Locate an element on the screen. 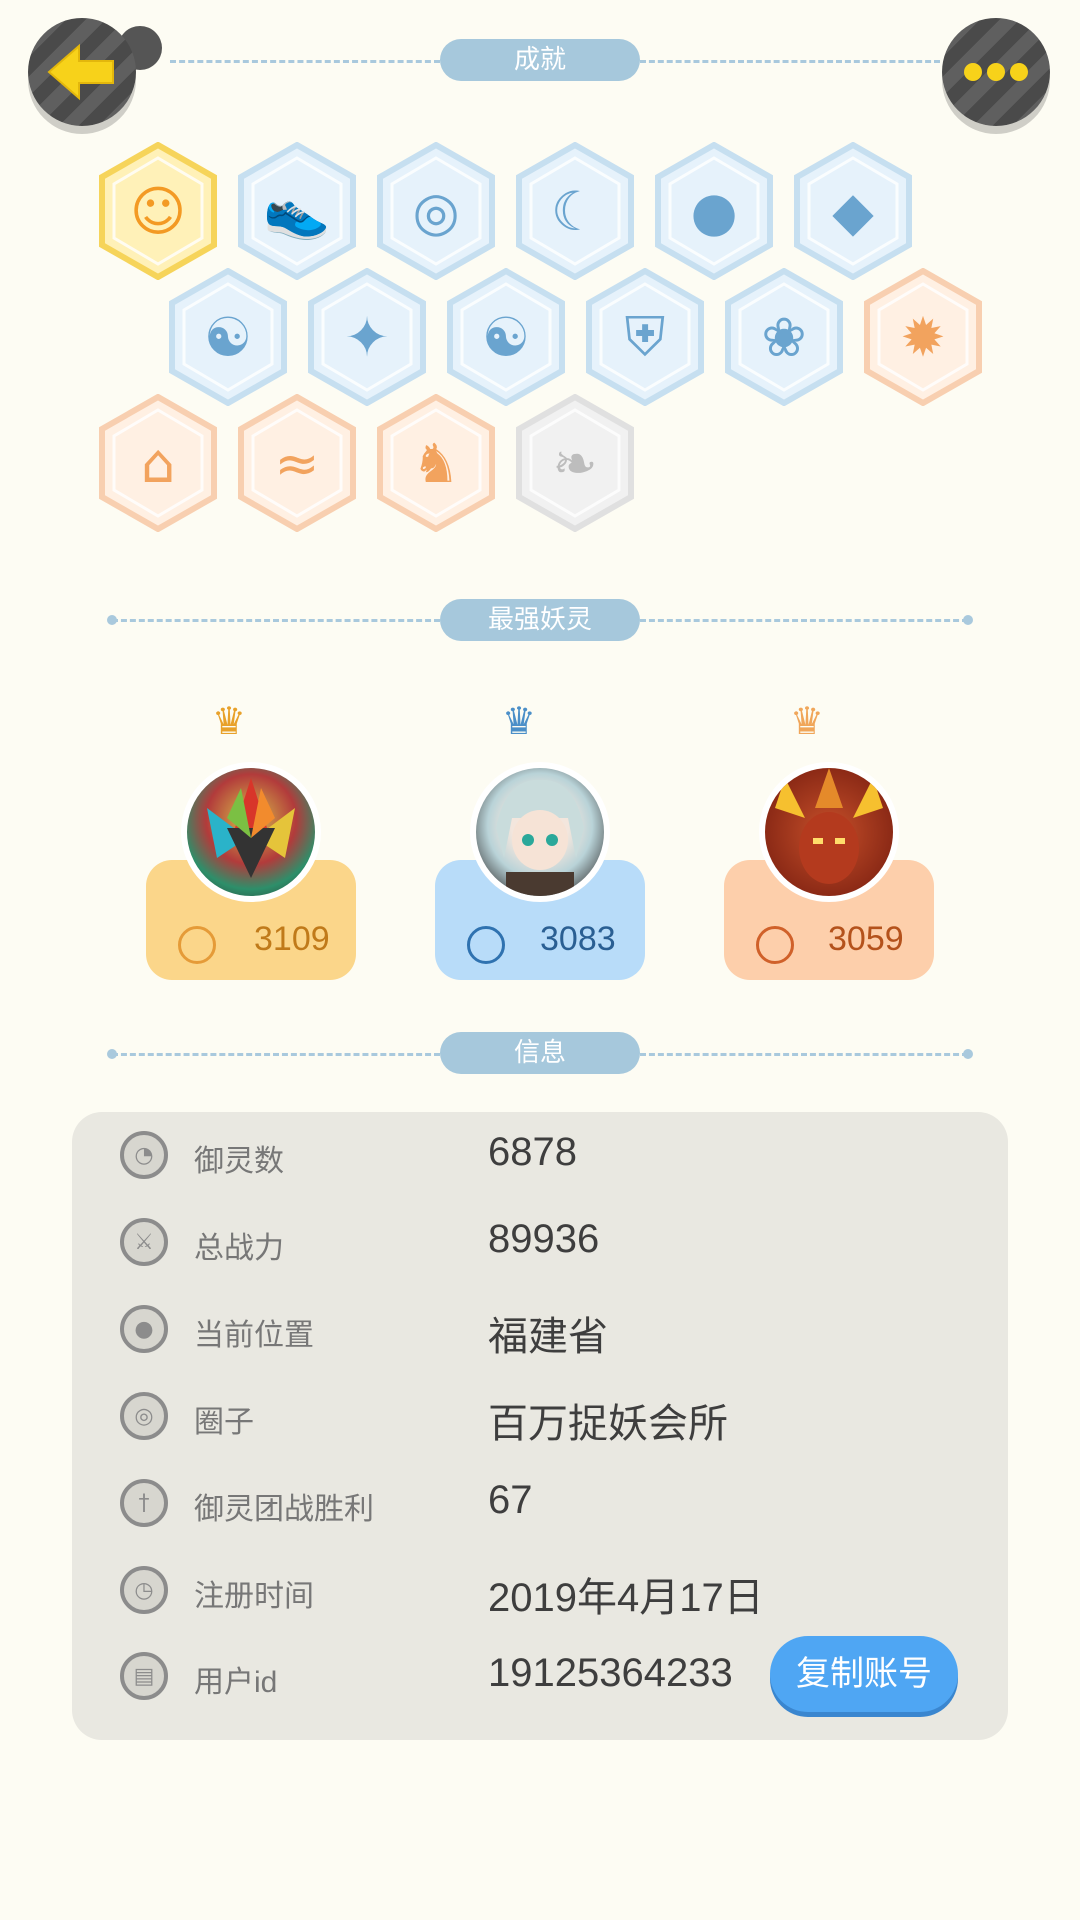 This screenshot has height=1920, width=1080. achievement-badge: ≈ is located at coordinates (297, 463).